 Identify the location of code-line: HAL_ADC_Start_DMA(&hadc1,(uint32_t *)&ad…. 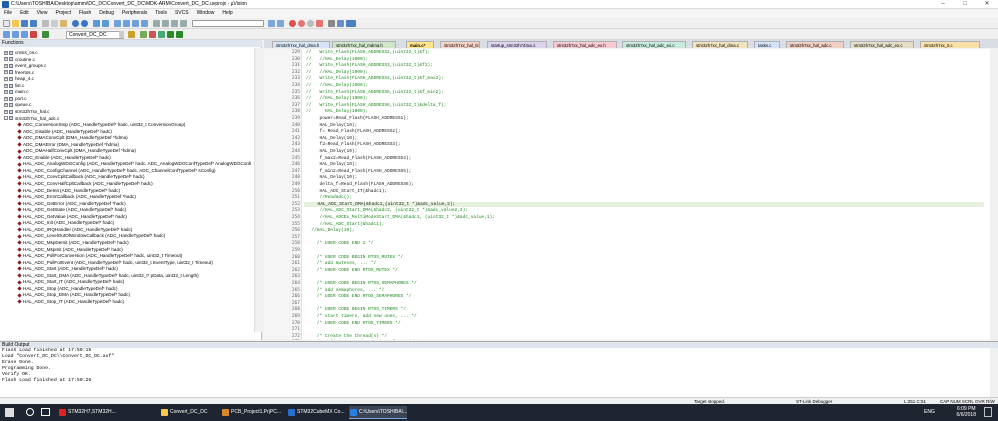
(644, 204).